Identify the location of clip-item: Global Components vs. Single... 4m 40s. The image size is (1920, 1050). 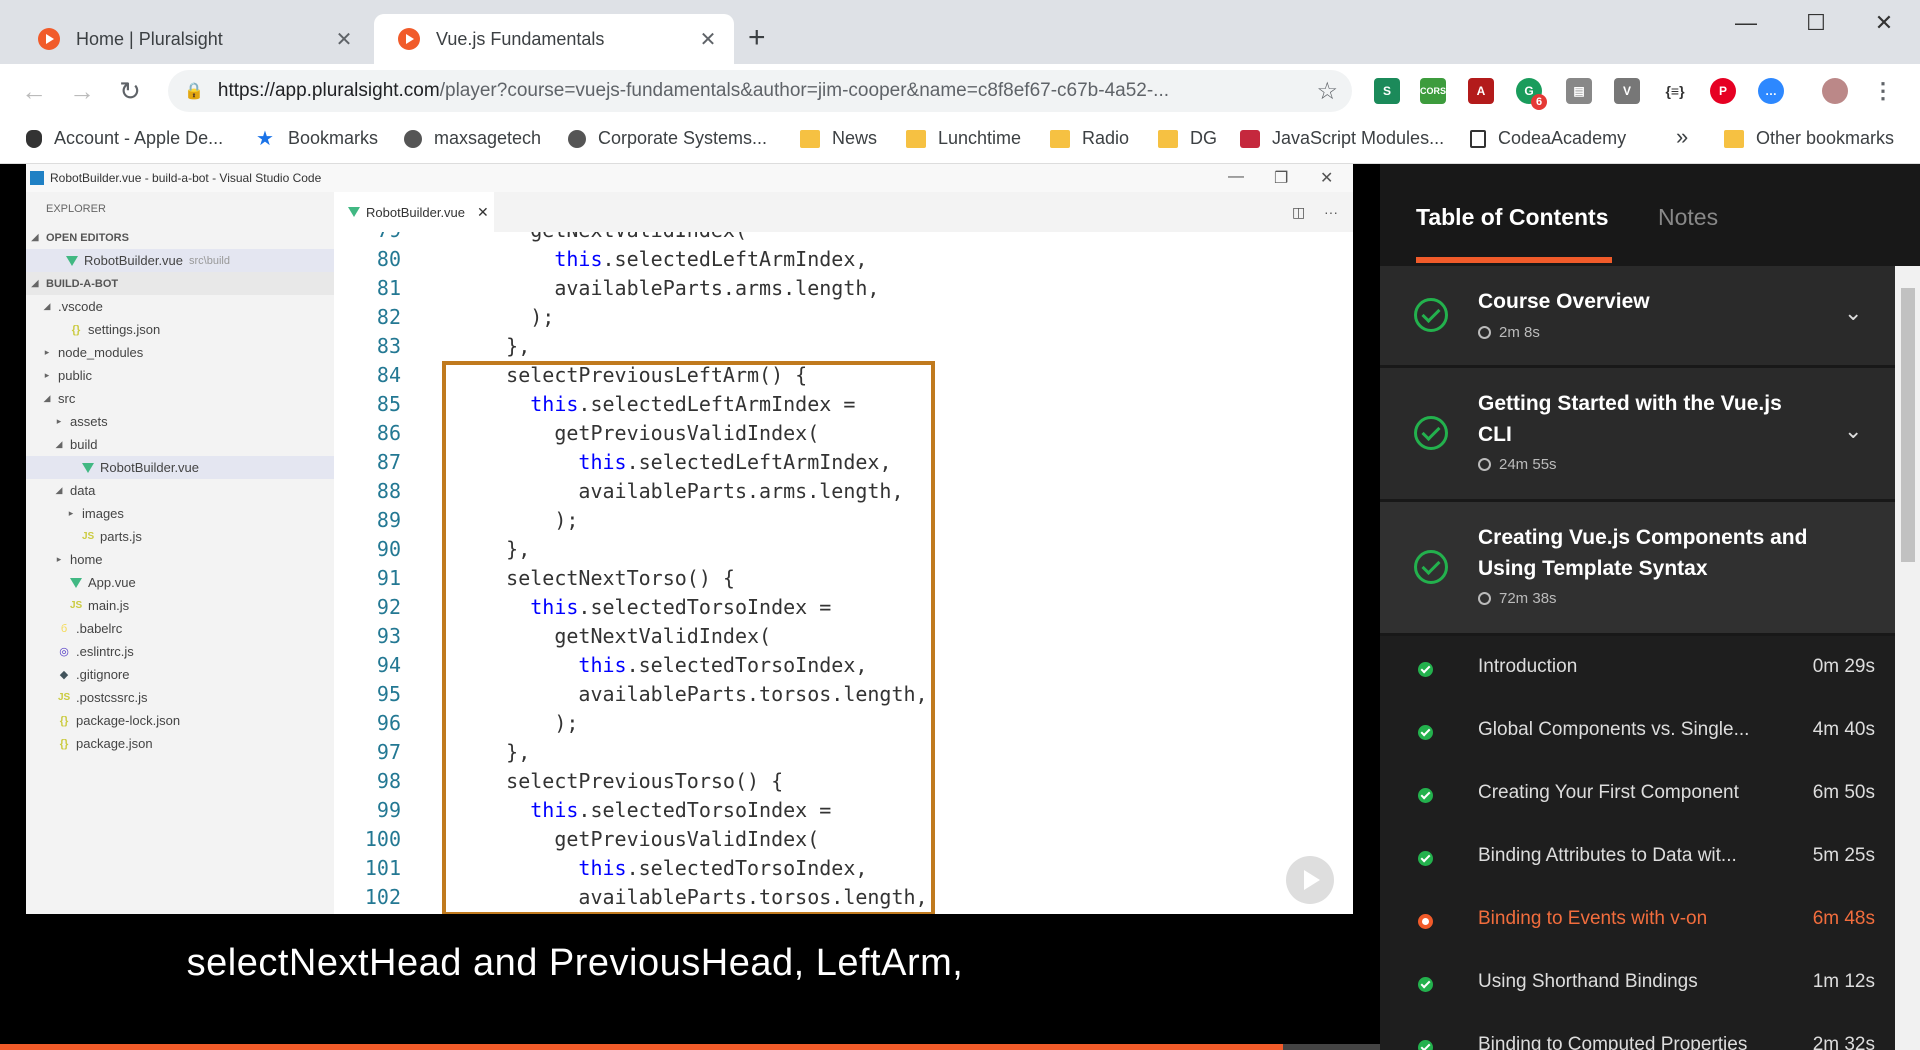
(1637, 730).